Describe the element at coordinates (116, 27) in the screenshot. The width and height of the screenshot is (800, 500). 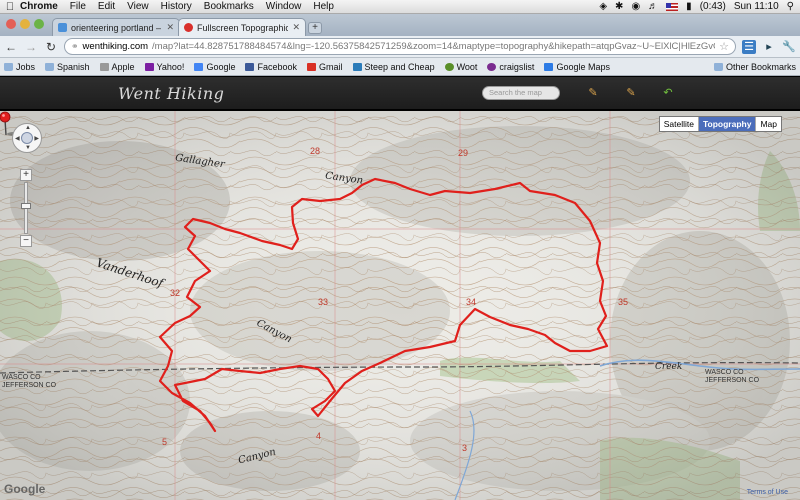
I see `tab-orienteering: orienteering portland – Goo ✕` at that location.